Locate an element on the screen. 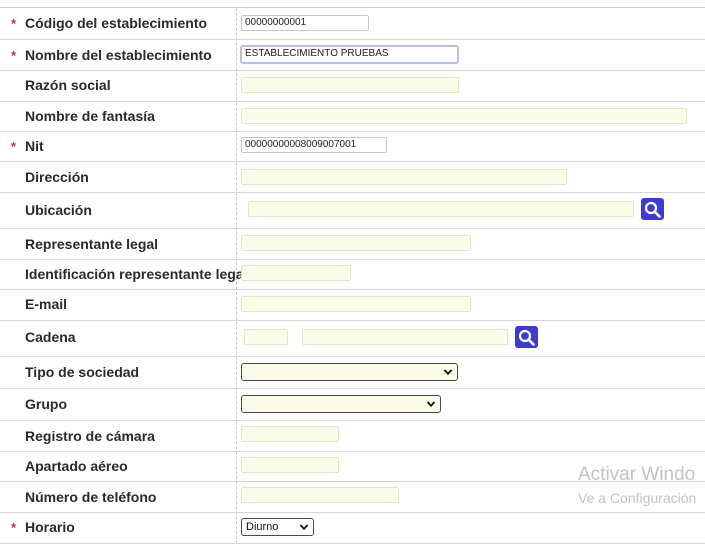 This screenshot has width=705, height=544. cadena-name-input is located at coordinates (405, 337).